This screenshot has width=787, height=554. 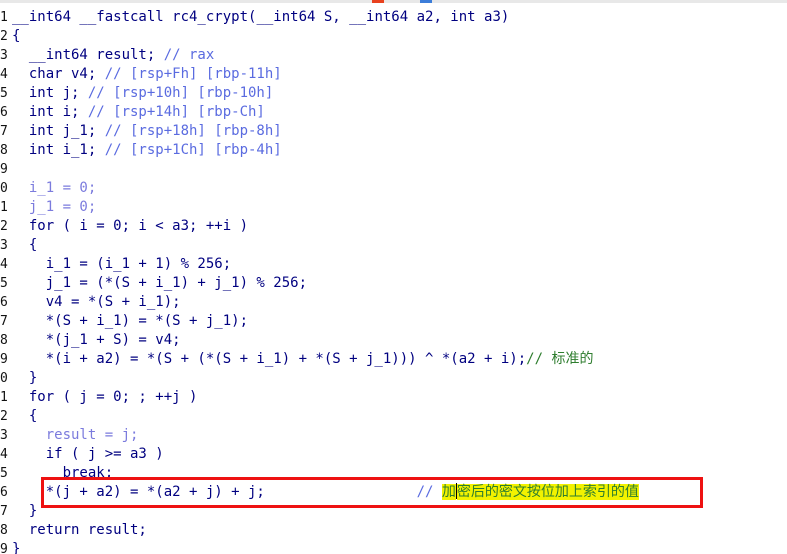 What do you see at coordinates (393, 226) in the screenshot?
I see `code-line: 2 for ( i = 0; i < a3; ++i )` at bounding box center [393, 226].